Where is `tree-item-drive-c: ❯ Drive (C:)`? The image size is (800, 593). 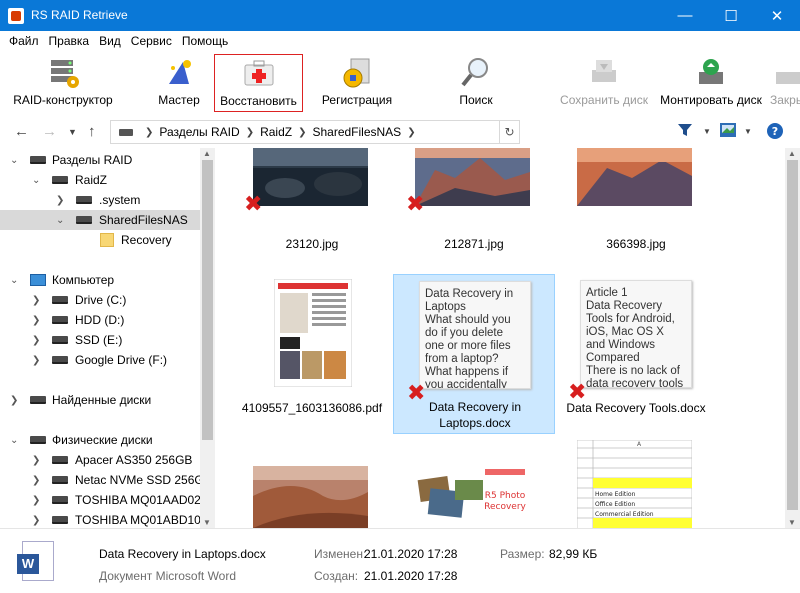 tree-item-drive-c: ❯ Drive (C:) is located at coordinates (100, 300).